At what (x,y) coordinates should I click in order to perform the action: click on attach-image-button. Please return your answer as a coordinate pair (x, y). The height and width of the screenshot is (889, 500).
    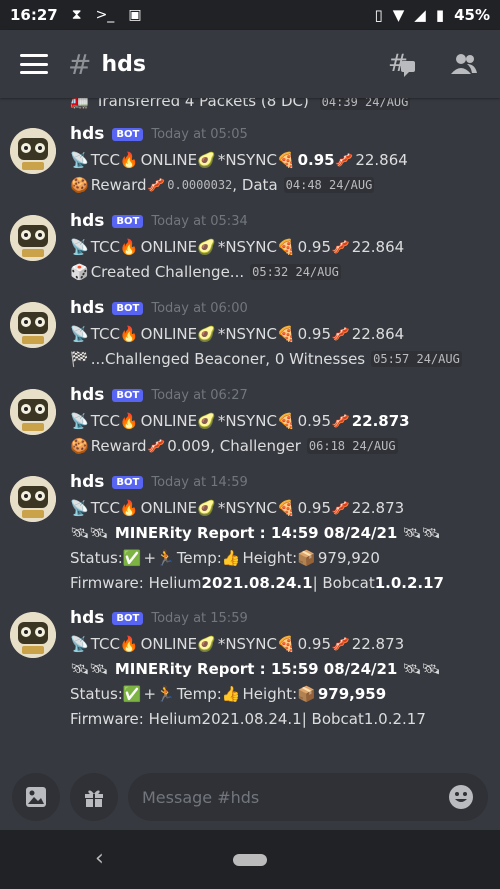
    Looking at the image, I should click on (36, 797).